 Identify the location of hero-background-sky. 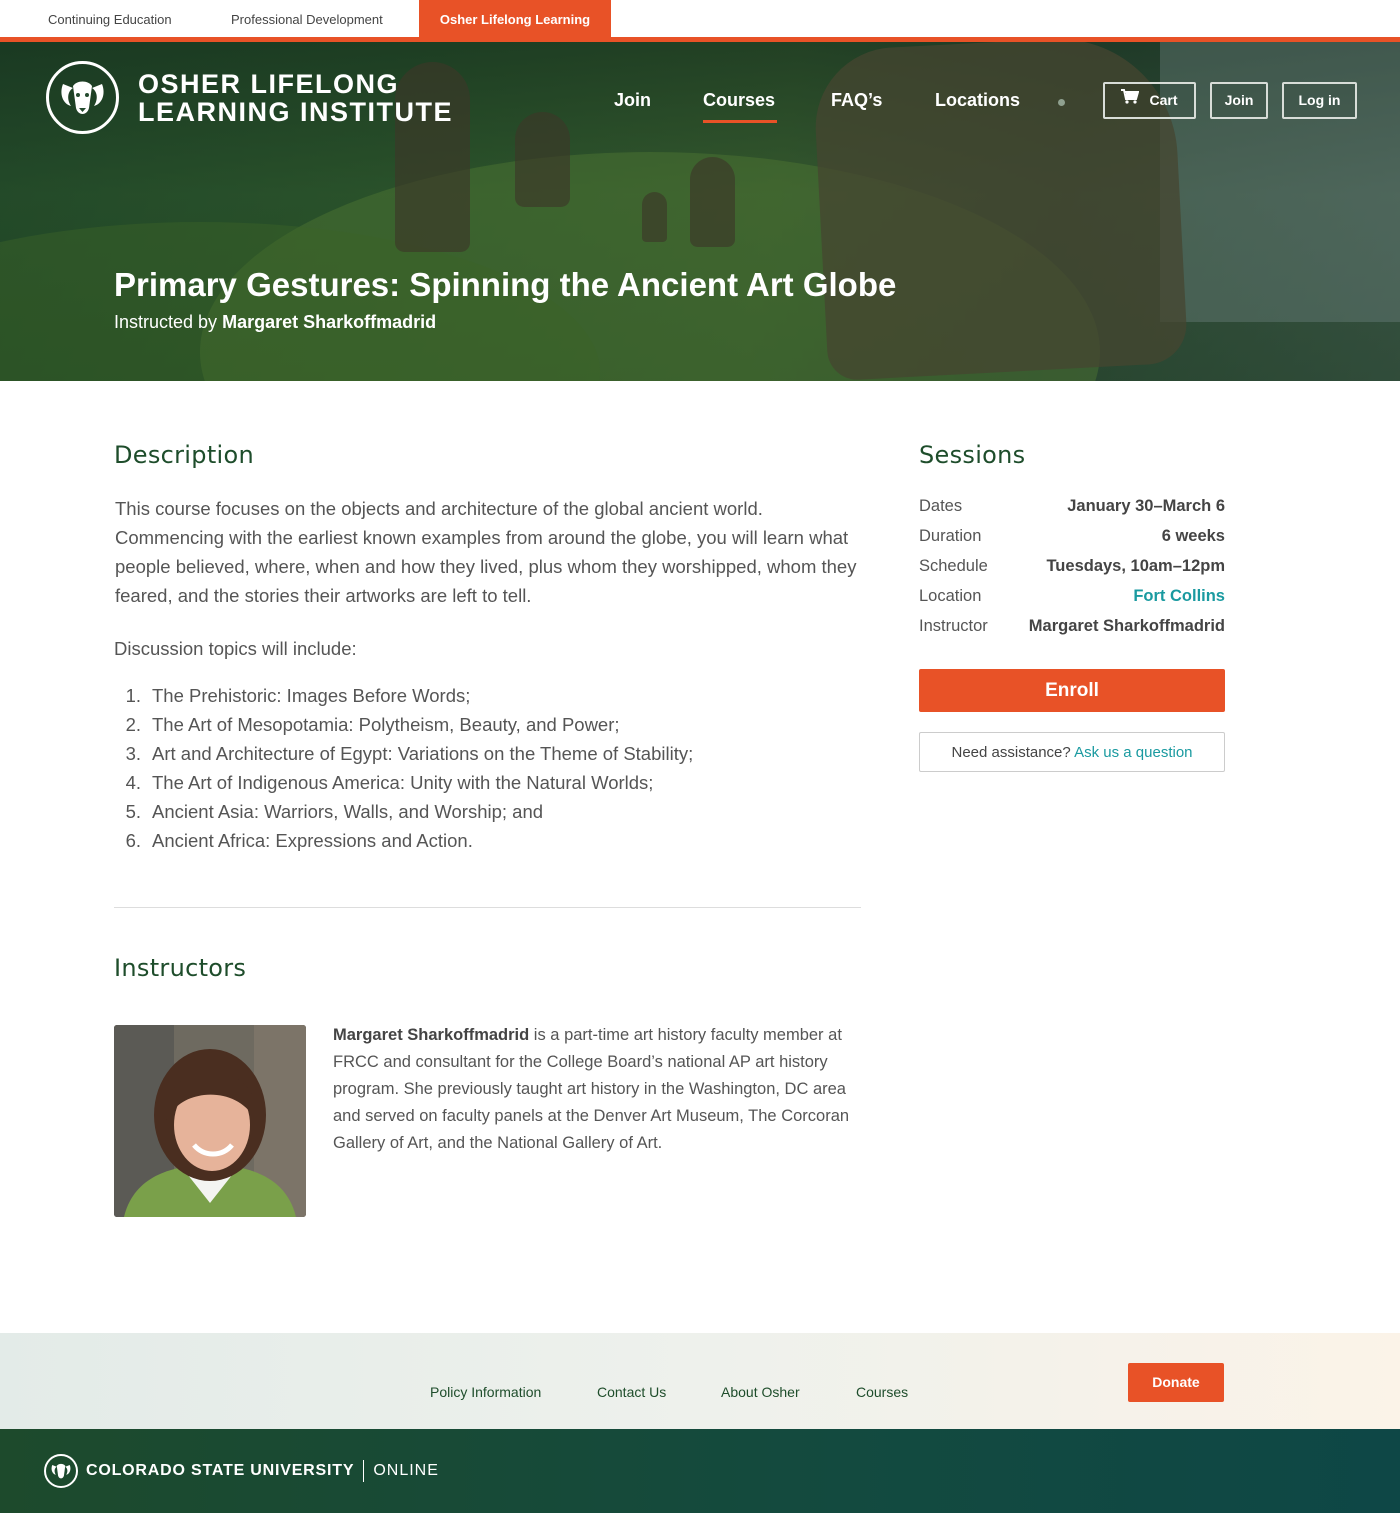
(1280, 182).